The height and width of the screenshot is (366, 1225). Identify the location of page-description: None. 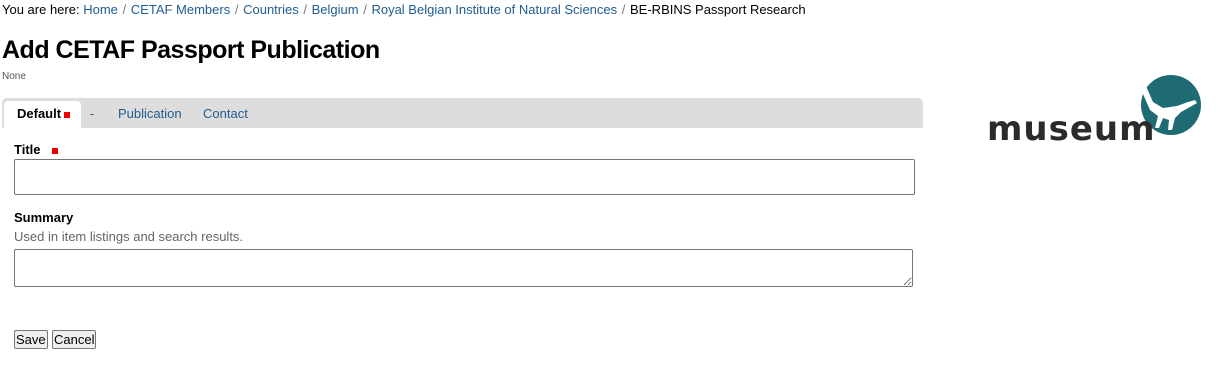
(14, 76).